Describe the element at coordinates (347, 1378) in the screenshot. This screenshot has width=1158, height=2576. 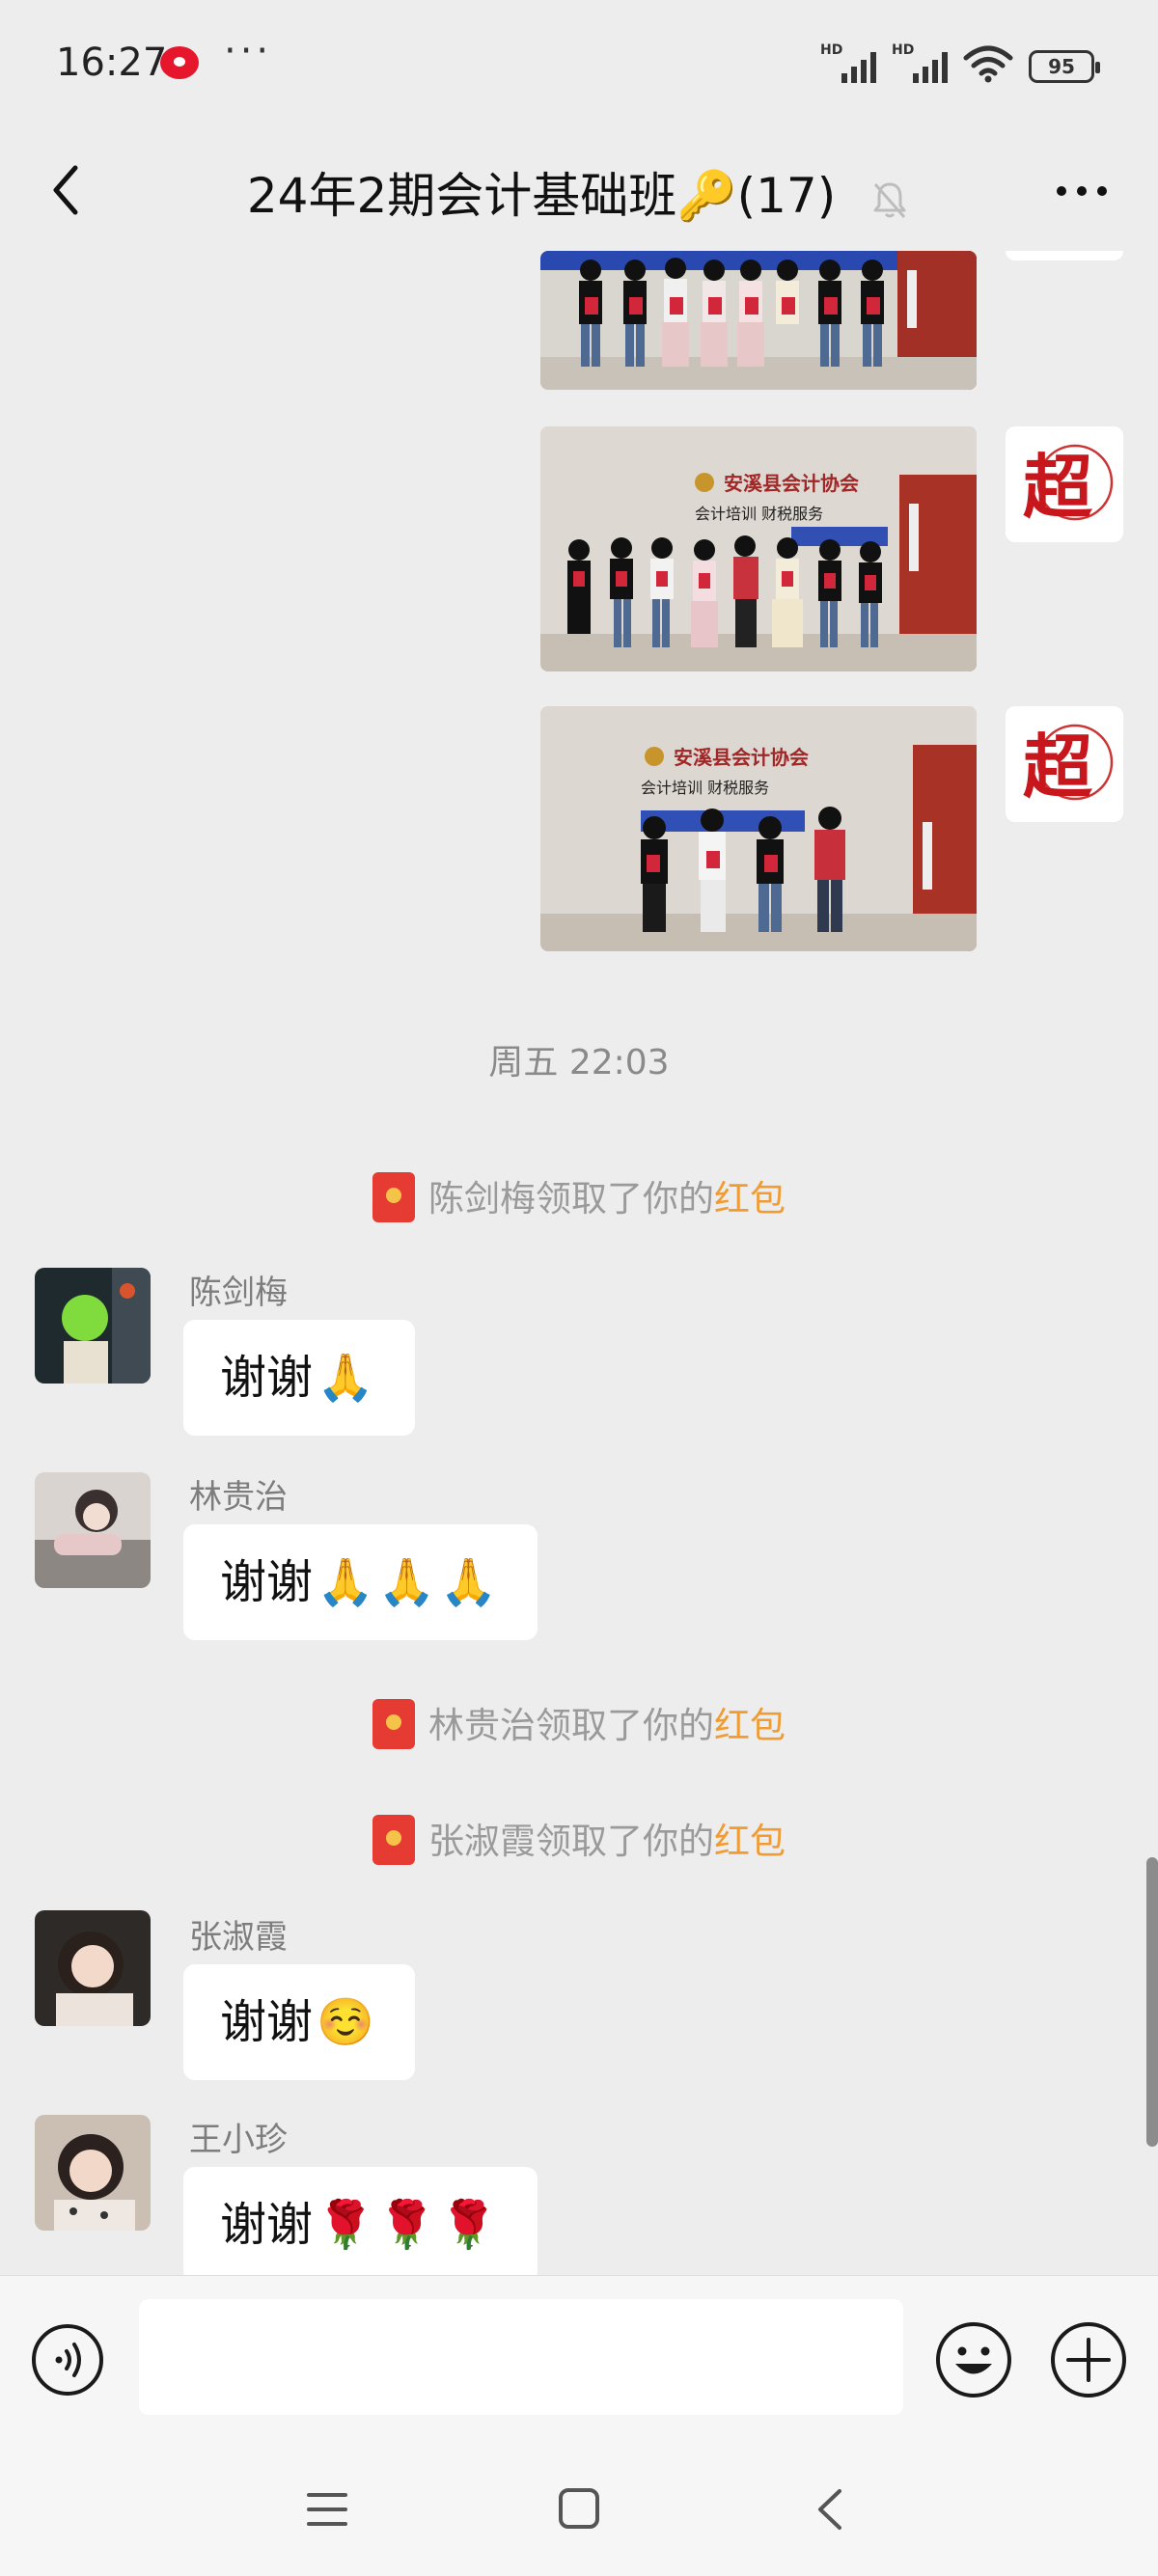
I see `message-emoji: 🙏` at that location.